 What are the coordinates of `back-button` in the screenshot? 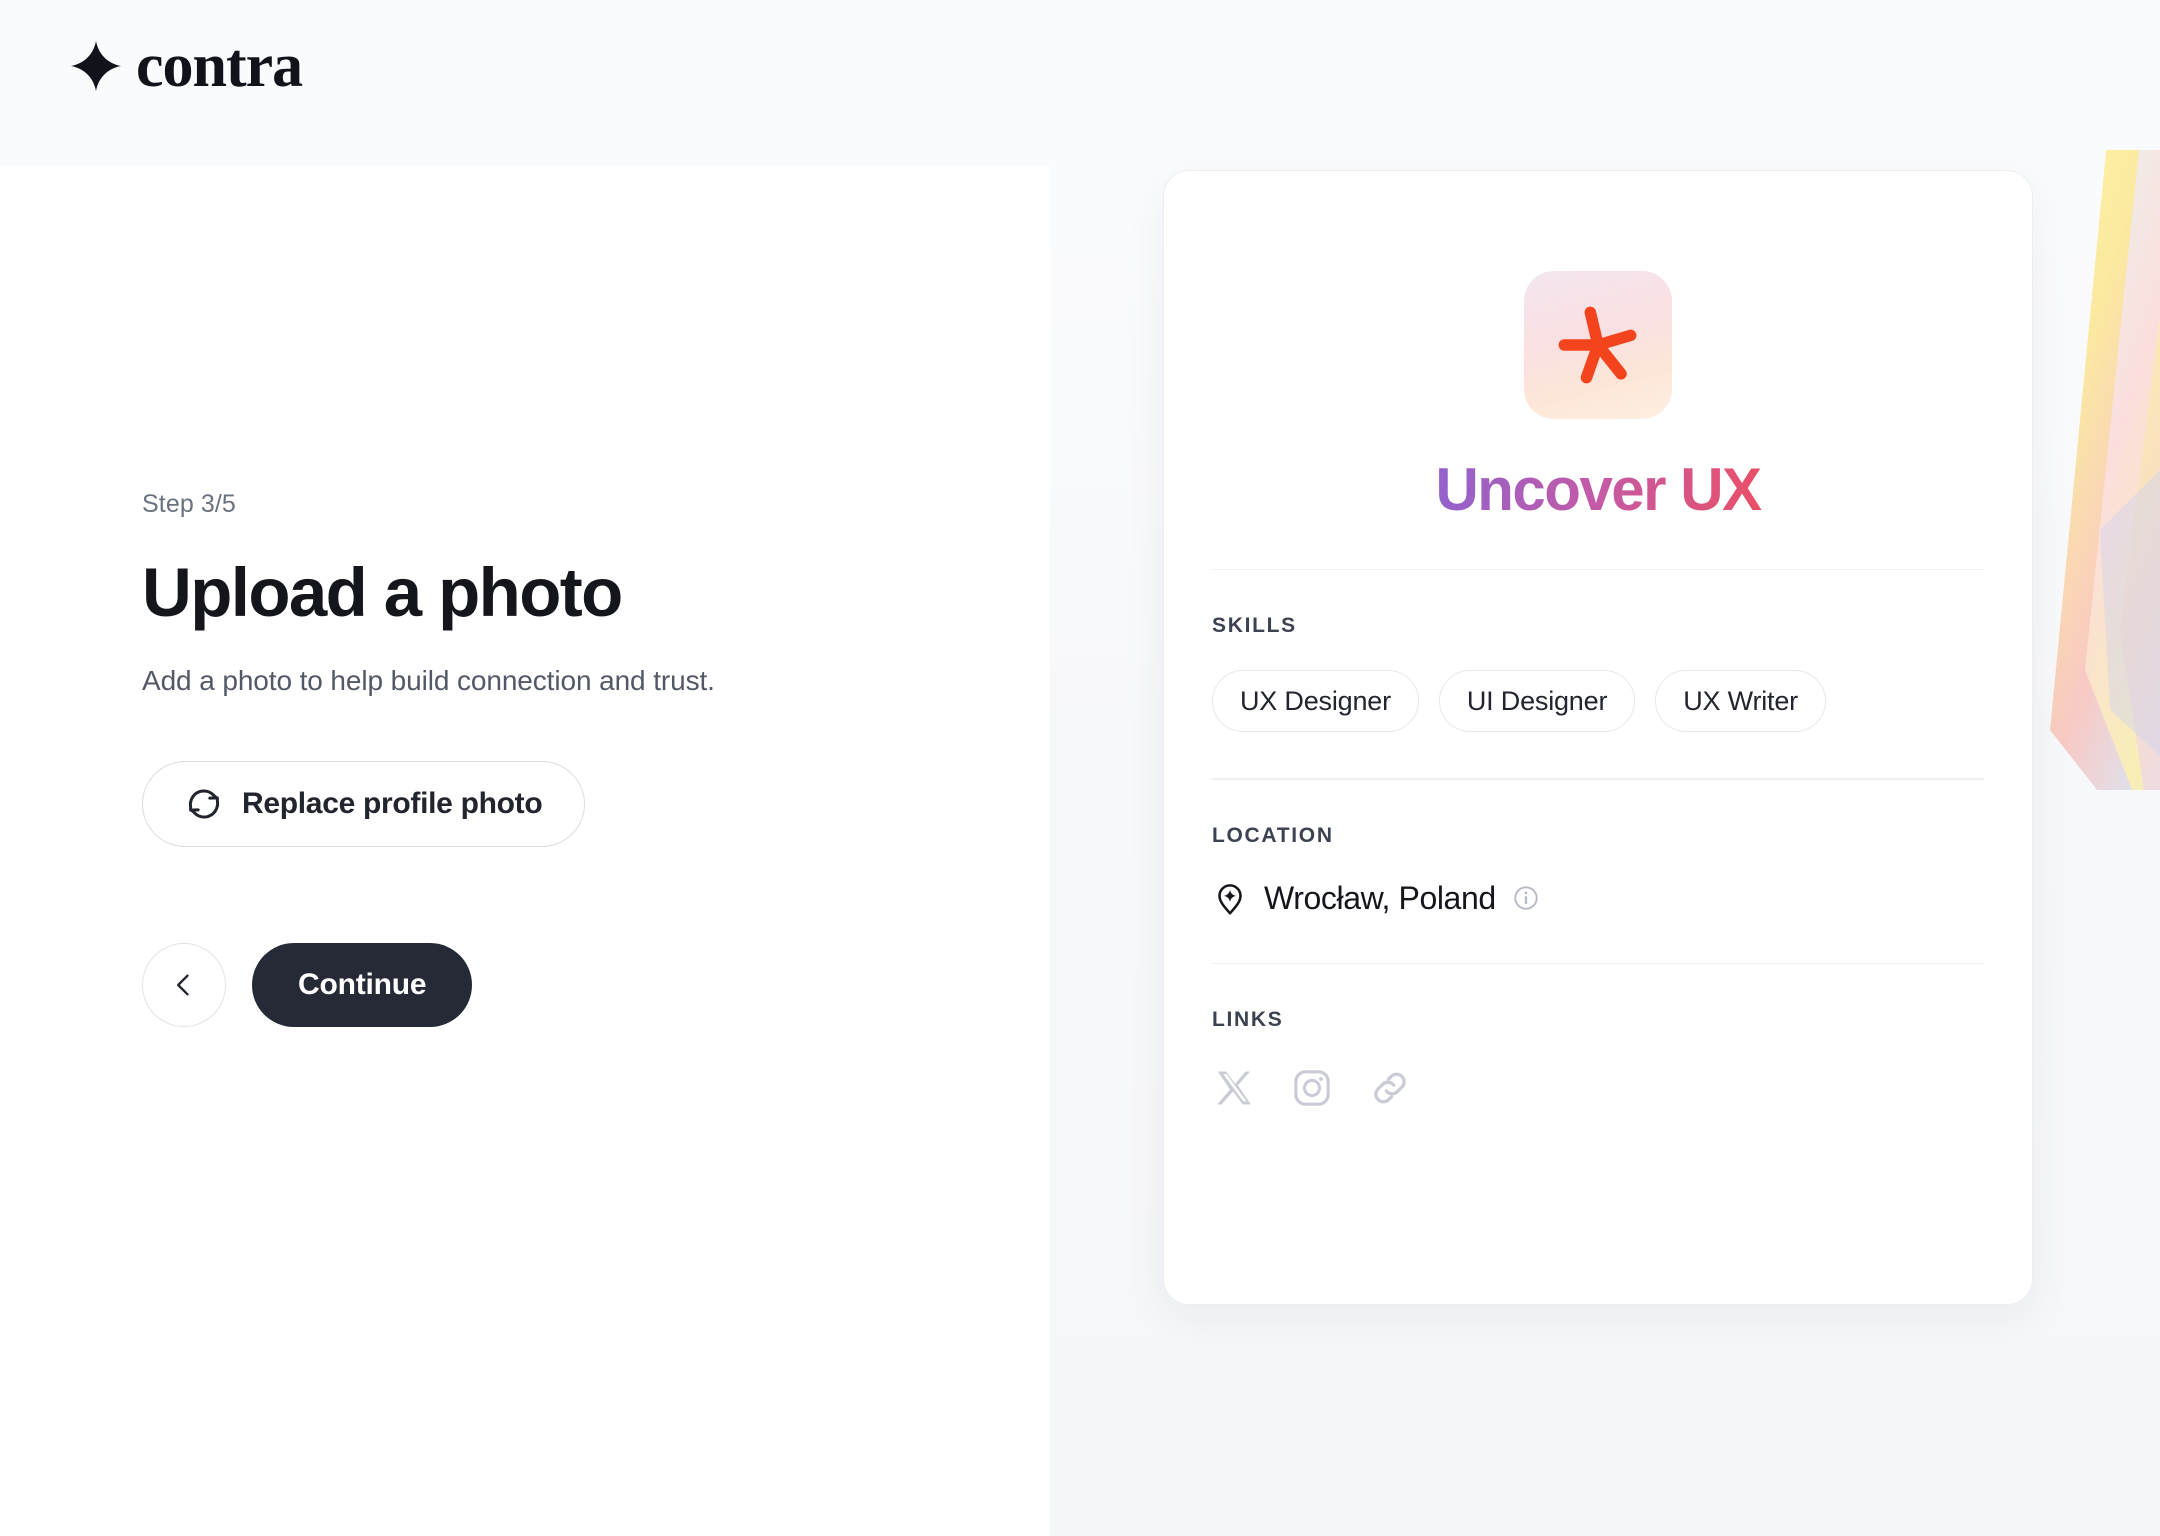 It's located at (184, 985).